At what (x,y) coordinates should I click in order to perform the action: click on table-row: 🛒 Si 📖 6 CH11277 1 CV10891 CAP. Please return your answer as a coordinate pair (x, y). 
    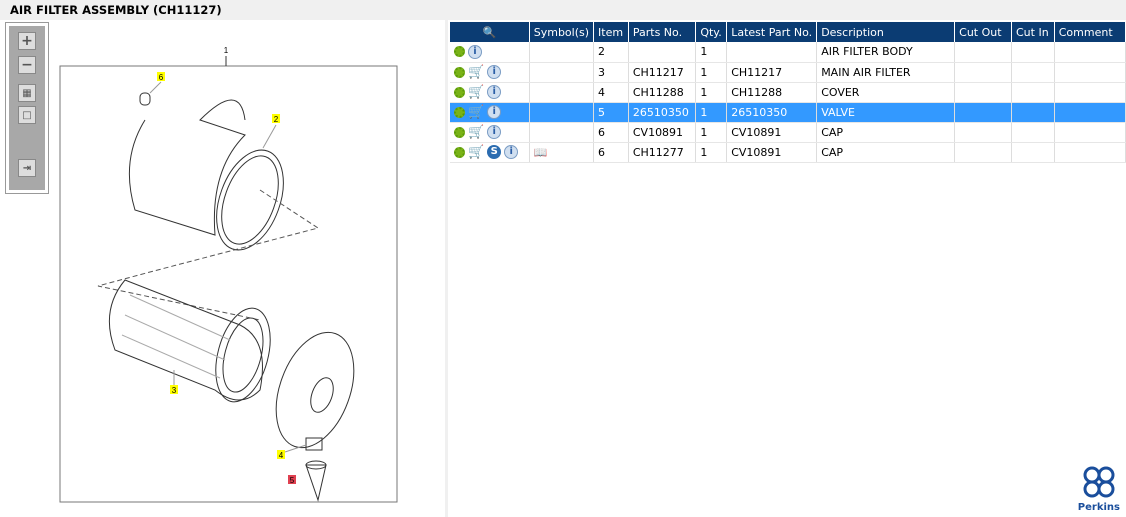
    Looking at the image, I should click on (788, 152).